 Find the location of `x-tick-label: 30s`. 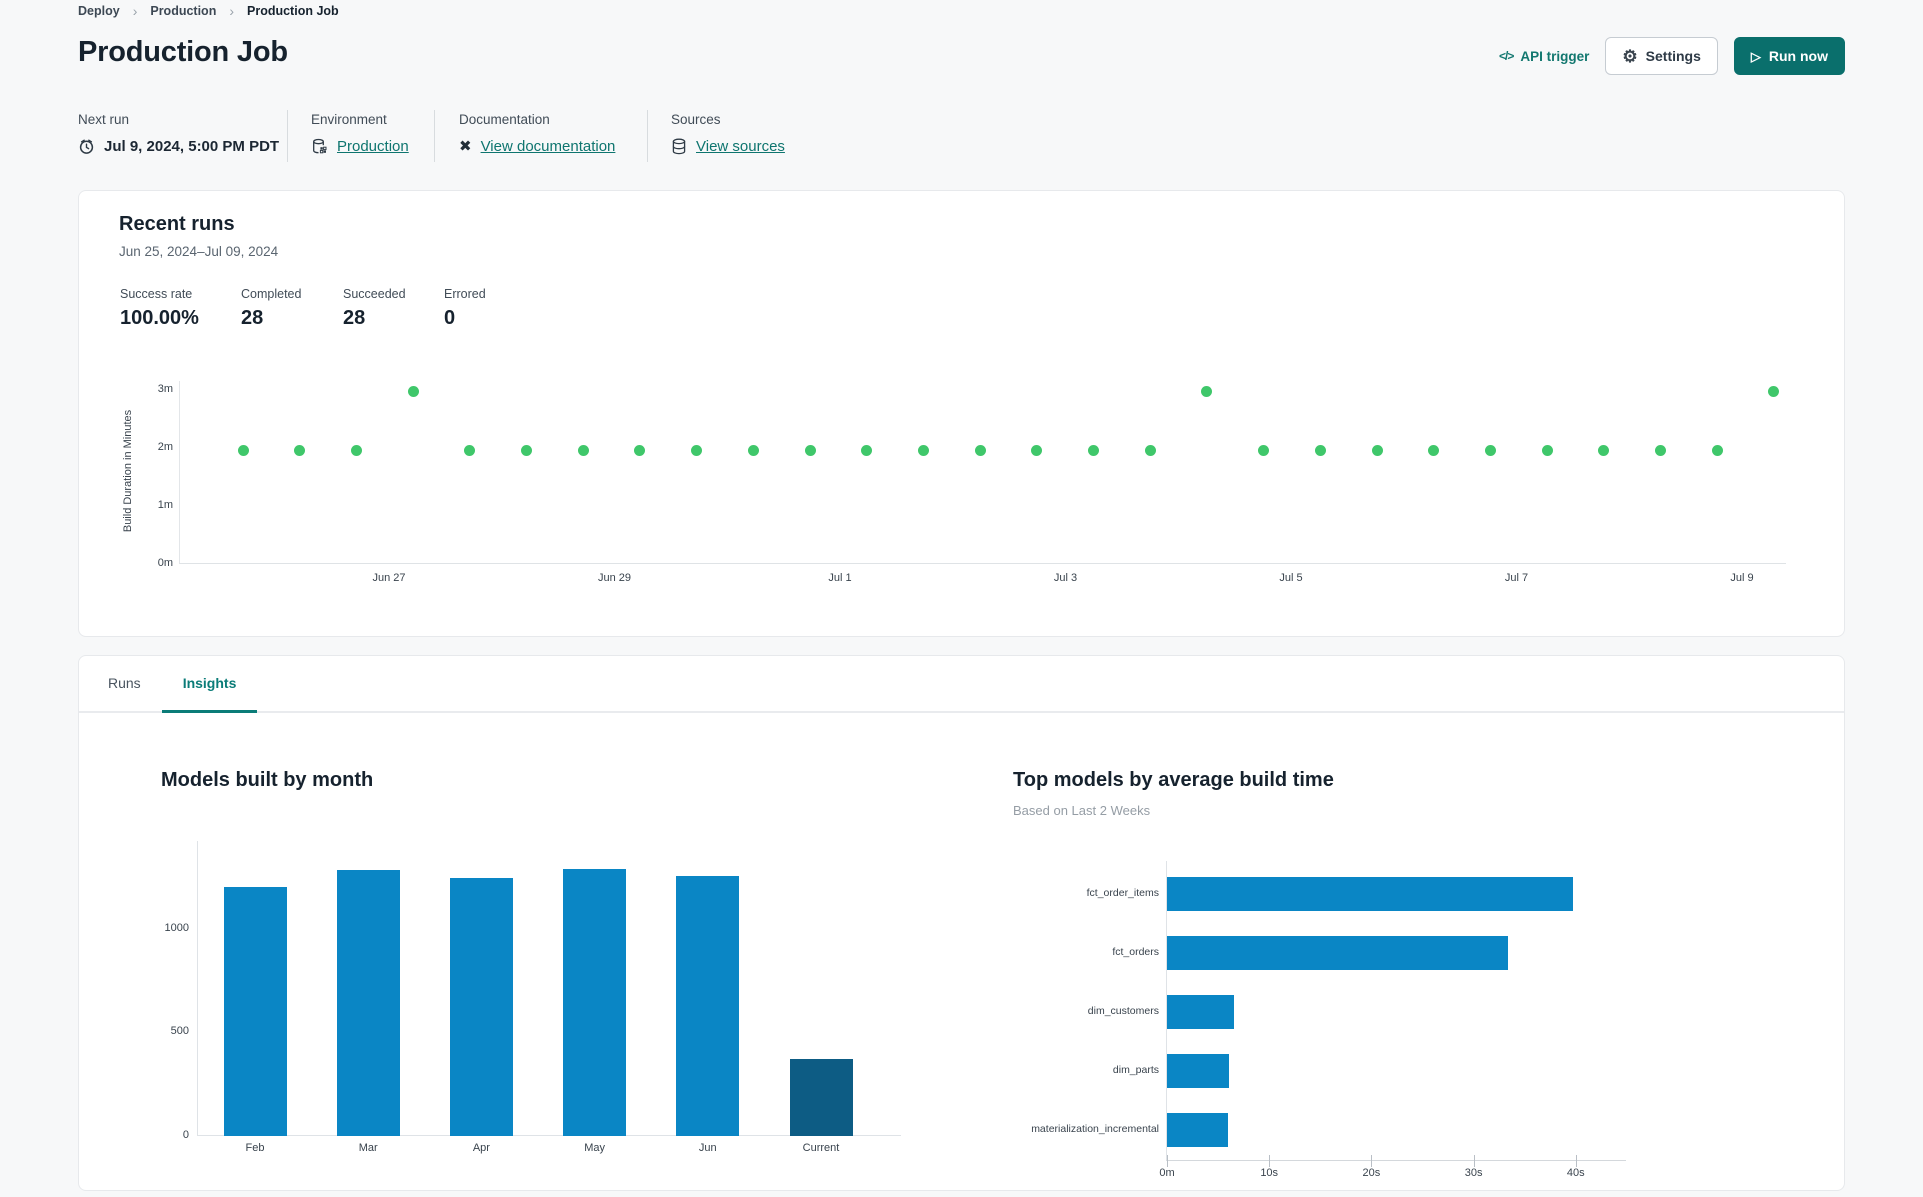

x-tick-label: 30s is located at coordinates (1473, 1173).